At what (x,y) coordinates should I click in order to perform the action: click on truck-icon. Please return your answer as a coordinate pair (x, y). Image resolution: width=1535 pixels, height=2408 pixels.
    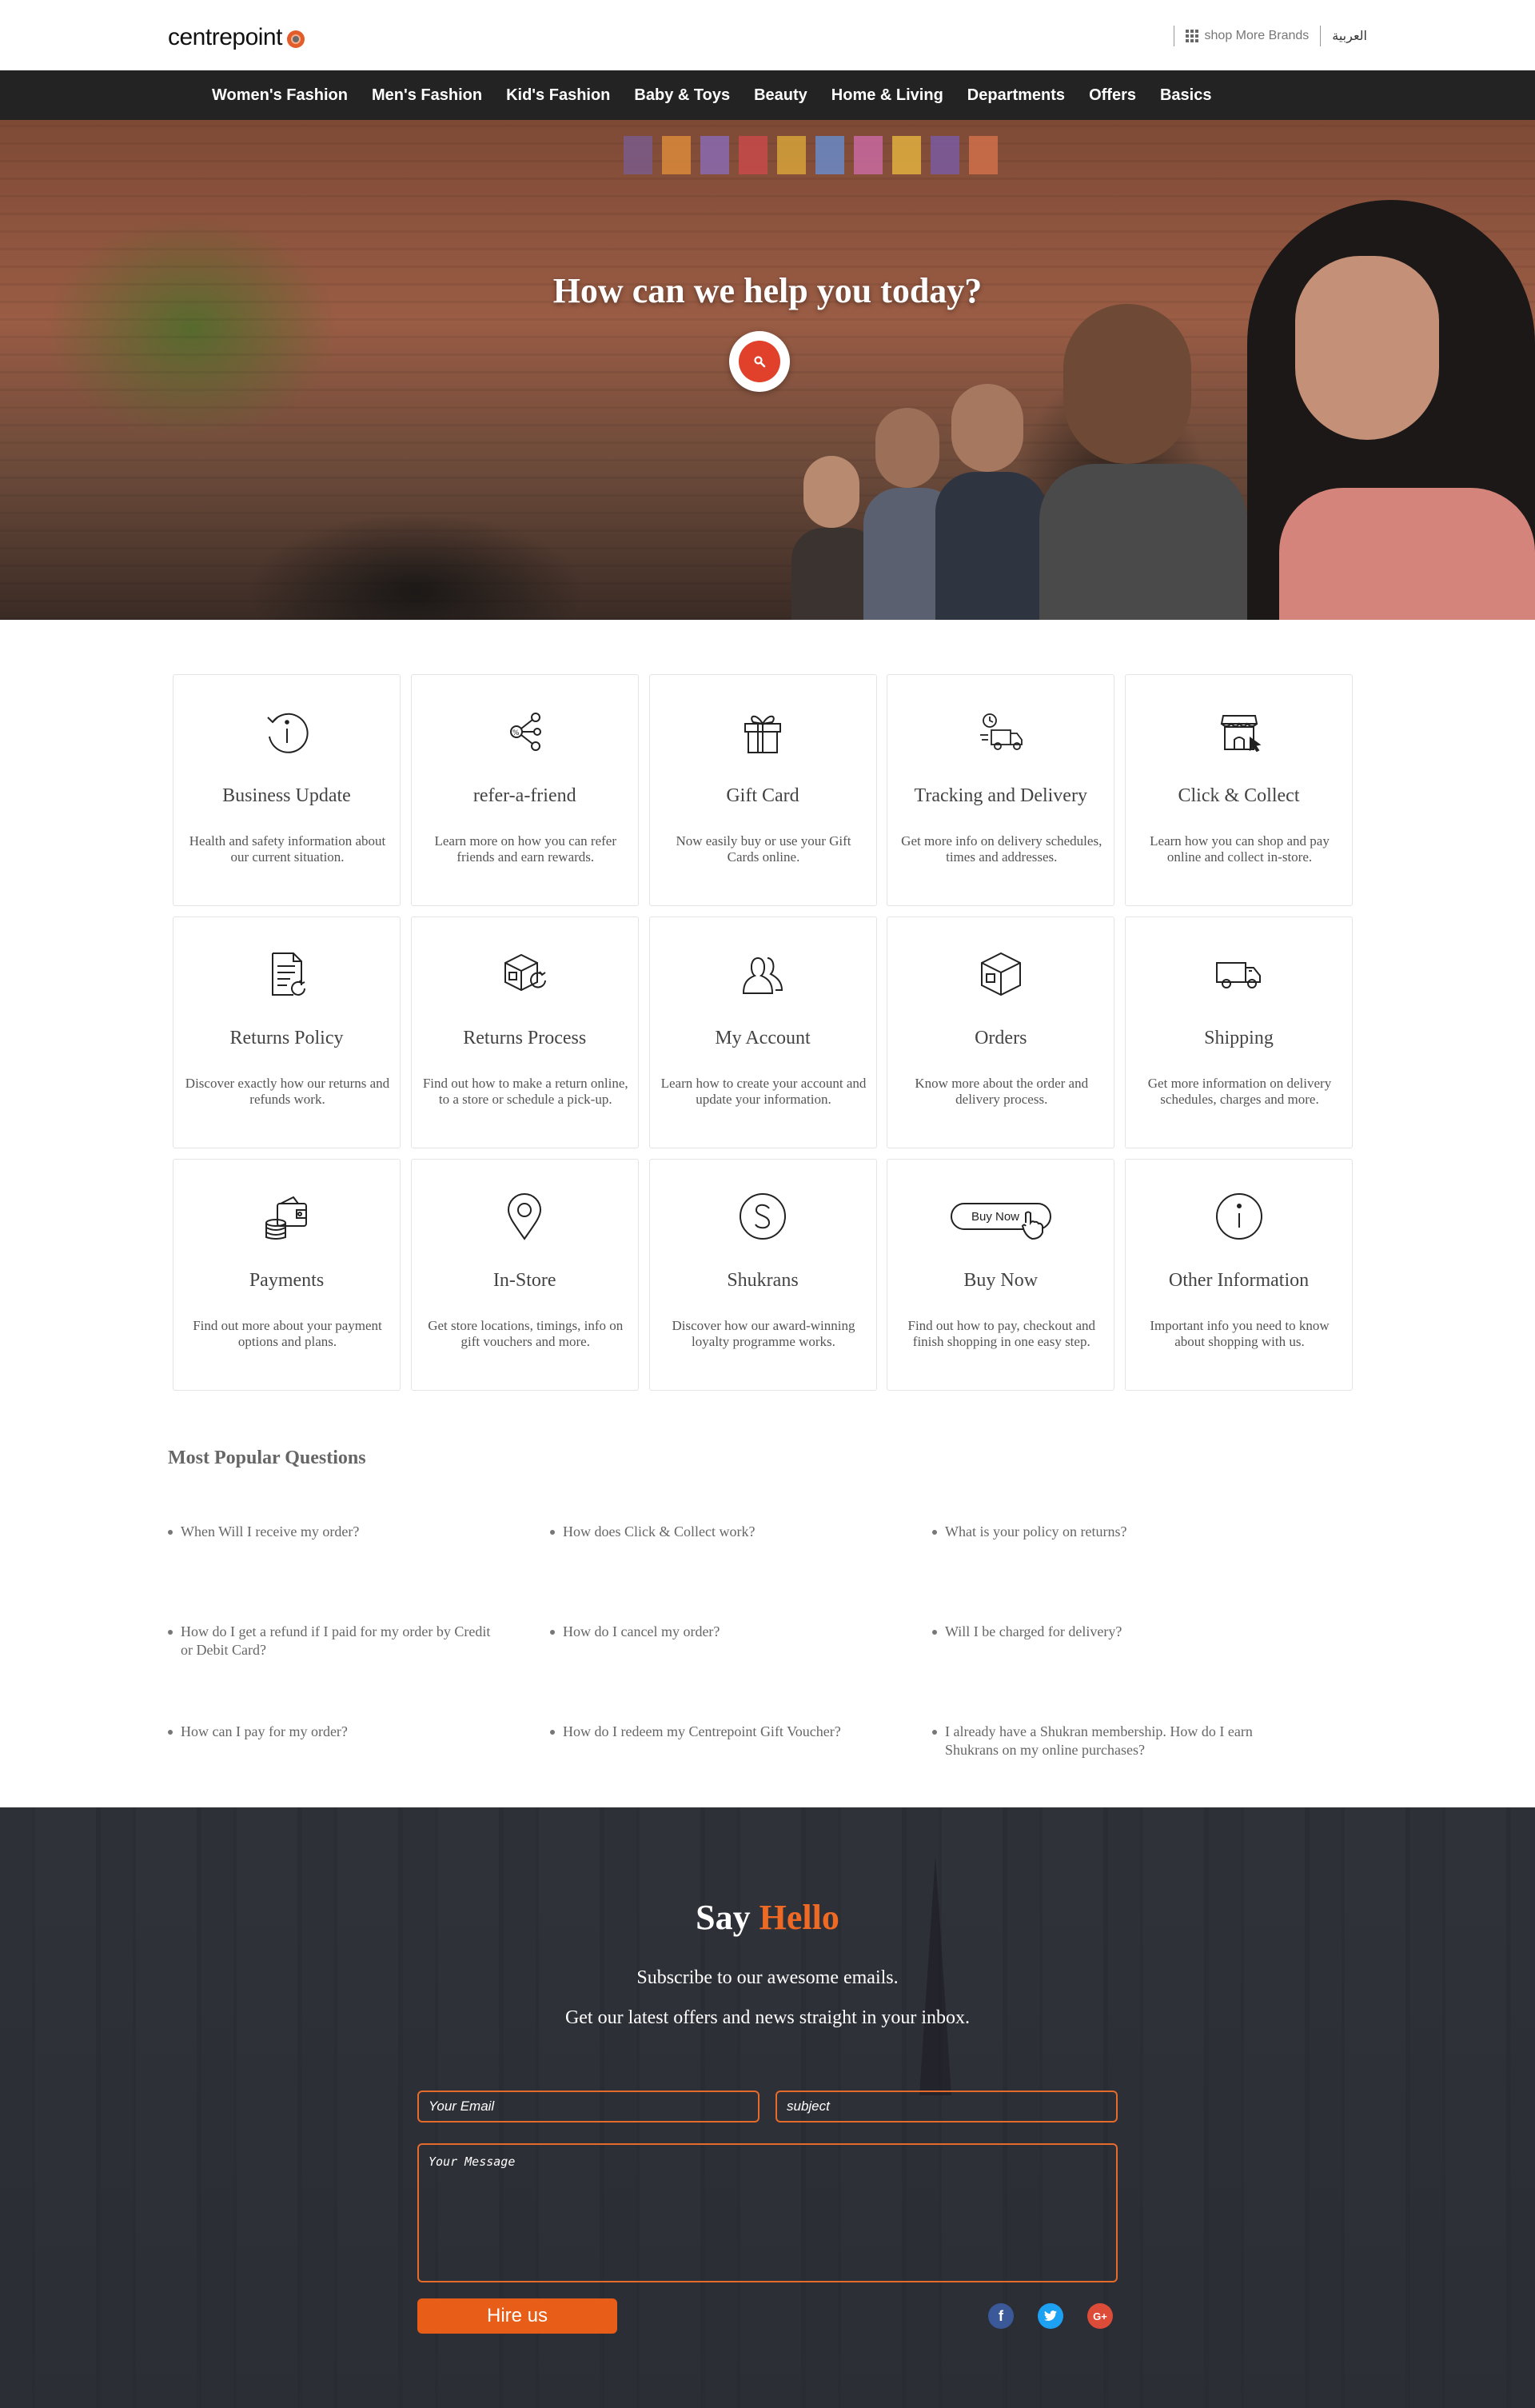
    Looking at the image, I should click on (1239, 974).